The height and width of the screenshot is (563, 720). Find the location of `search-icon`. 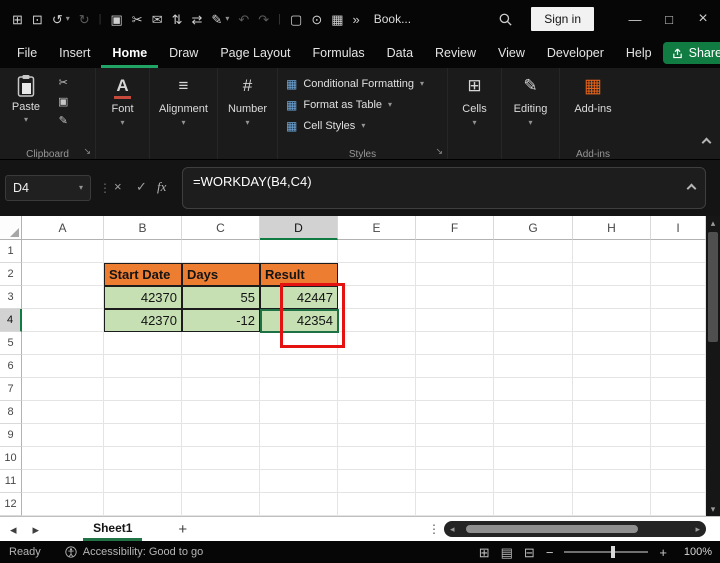

search-icon is located at coordinates (505, 19).